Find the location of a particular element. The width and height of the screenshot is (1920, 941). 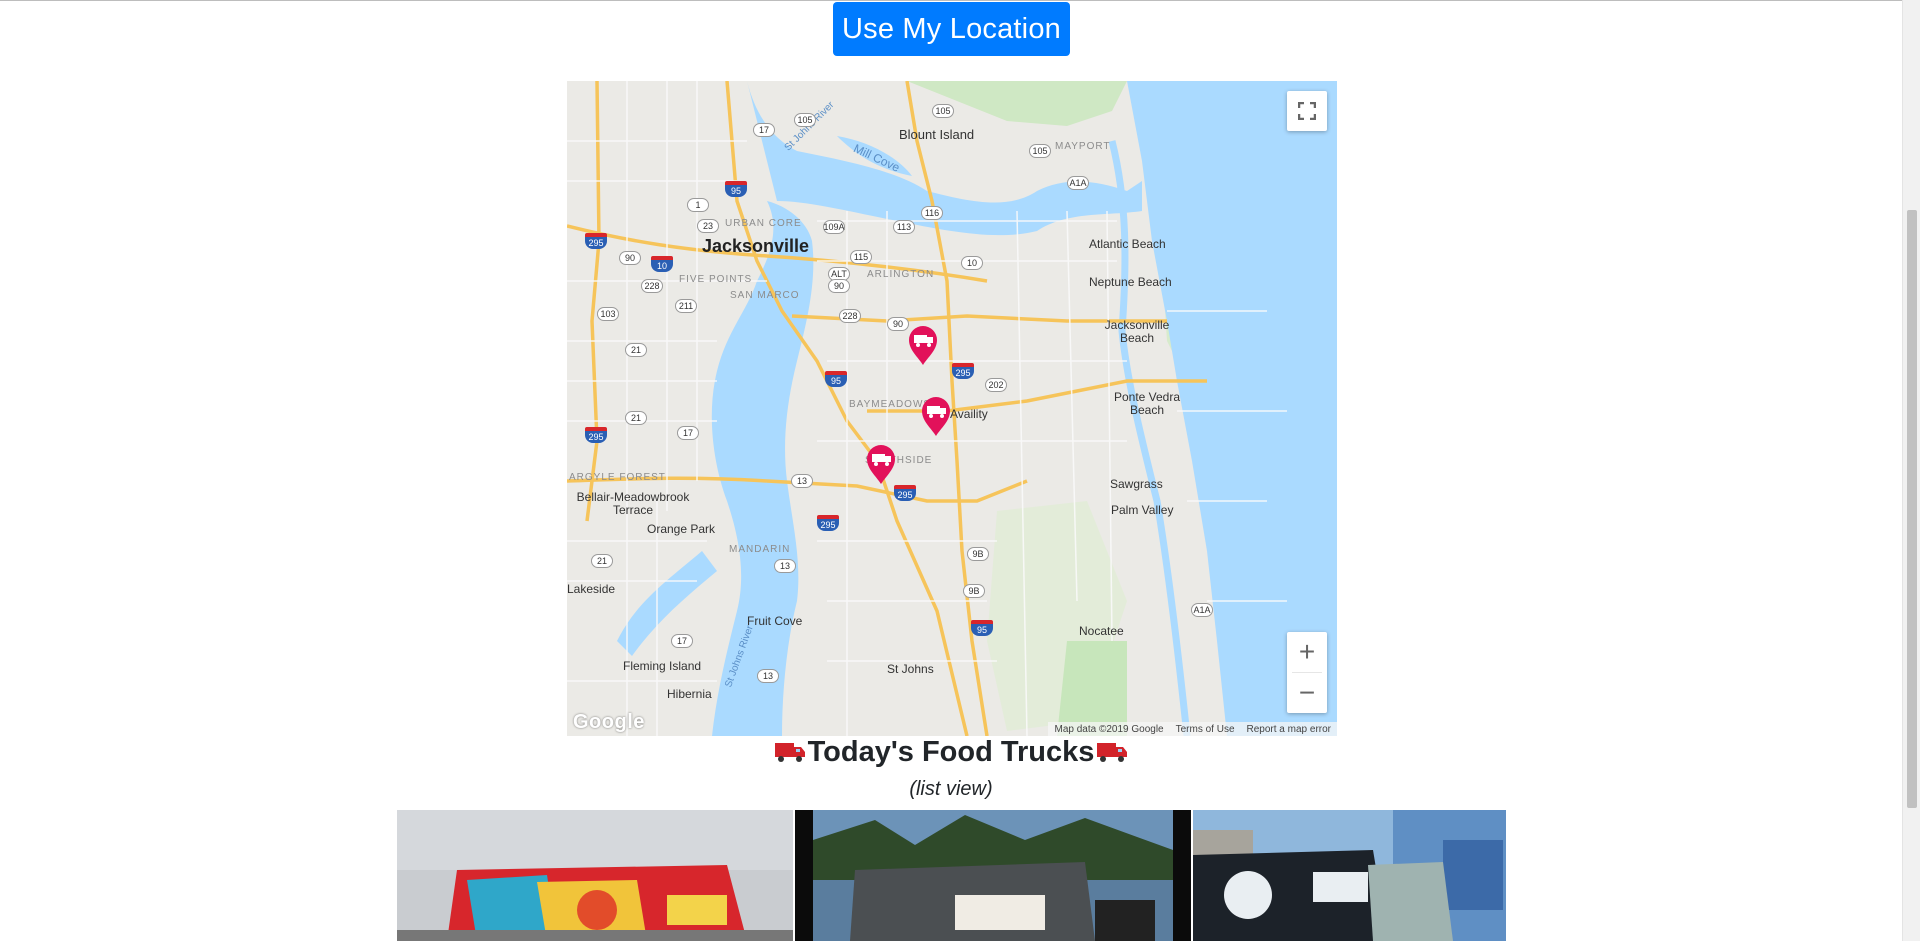

fullscreen-button is located at coordinates (1307, 111).